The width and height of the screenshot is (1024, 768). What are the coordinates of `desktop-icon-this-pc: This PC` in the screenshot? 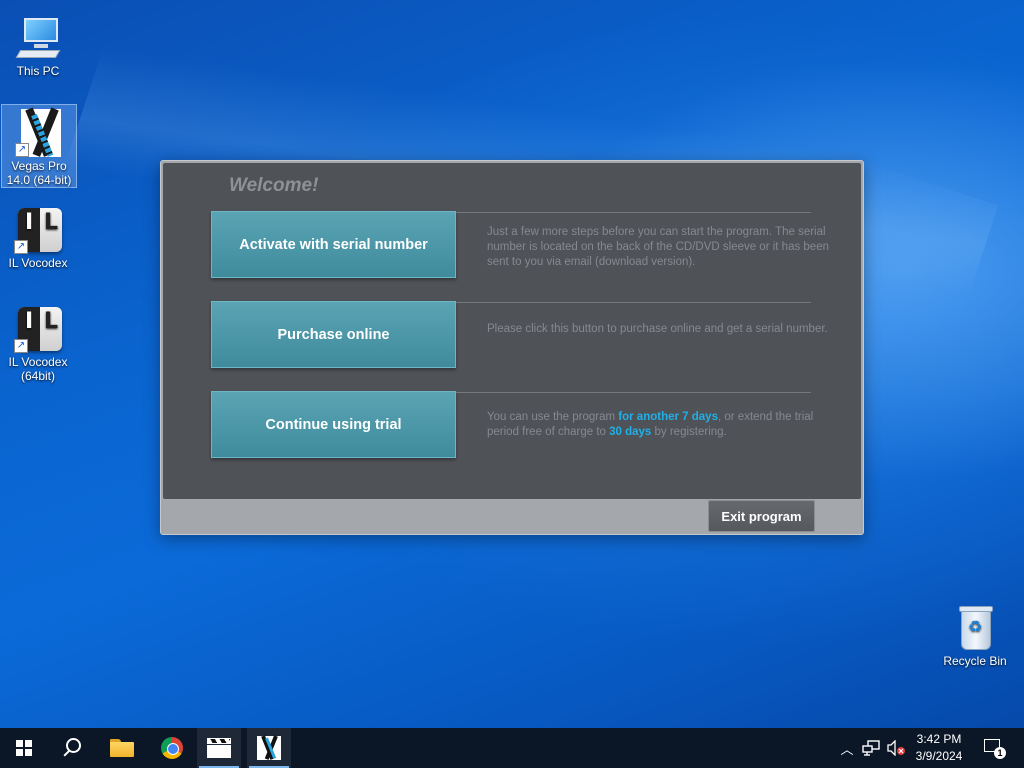 It's located at (38, 44).